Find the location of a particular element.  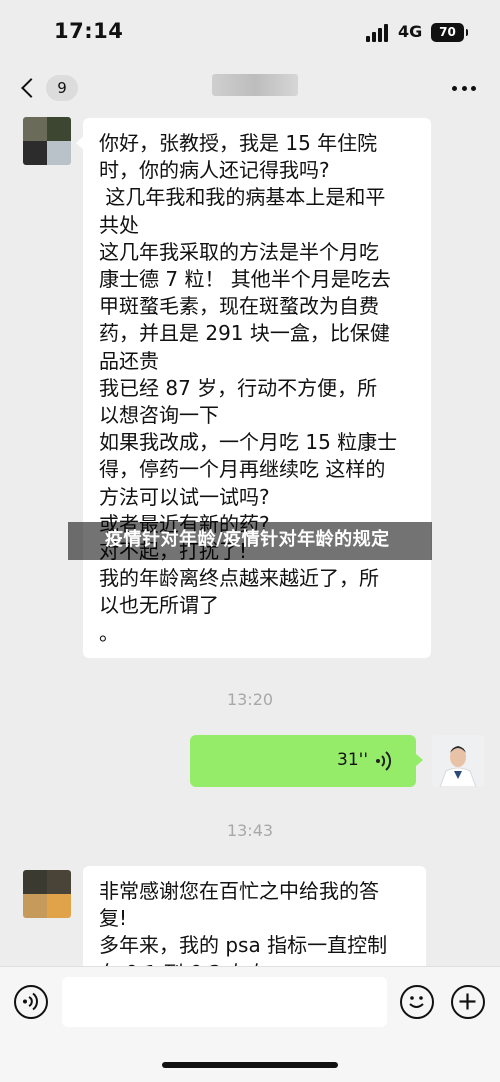

voice-mode-icon is located at coordinates (30, 1001).